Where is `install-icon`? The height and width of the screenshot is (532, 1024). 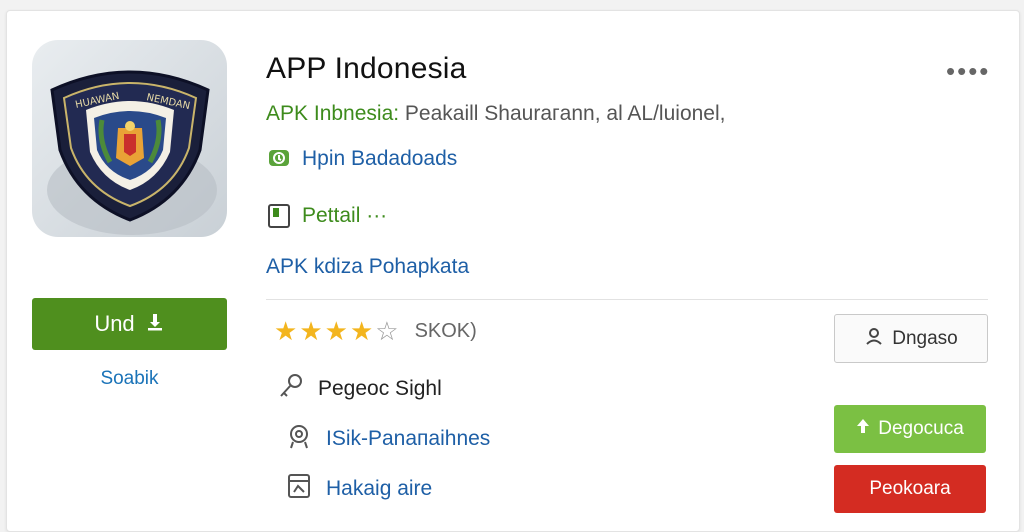
install-icon is located at coordinates (155, 324).